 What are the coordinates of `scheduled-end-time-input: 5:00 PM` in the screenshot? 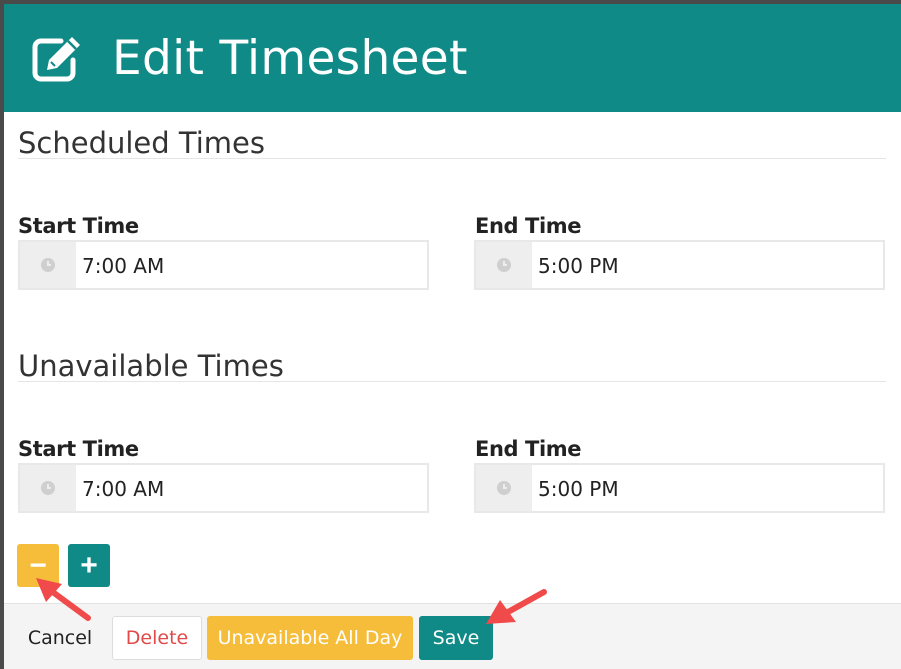 It's located at (679, 265).